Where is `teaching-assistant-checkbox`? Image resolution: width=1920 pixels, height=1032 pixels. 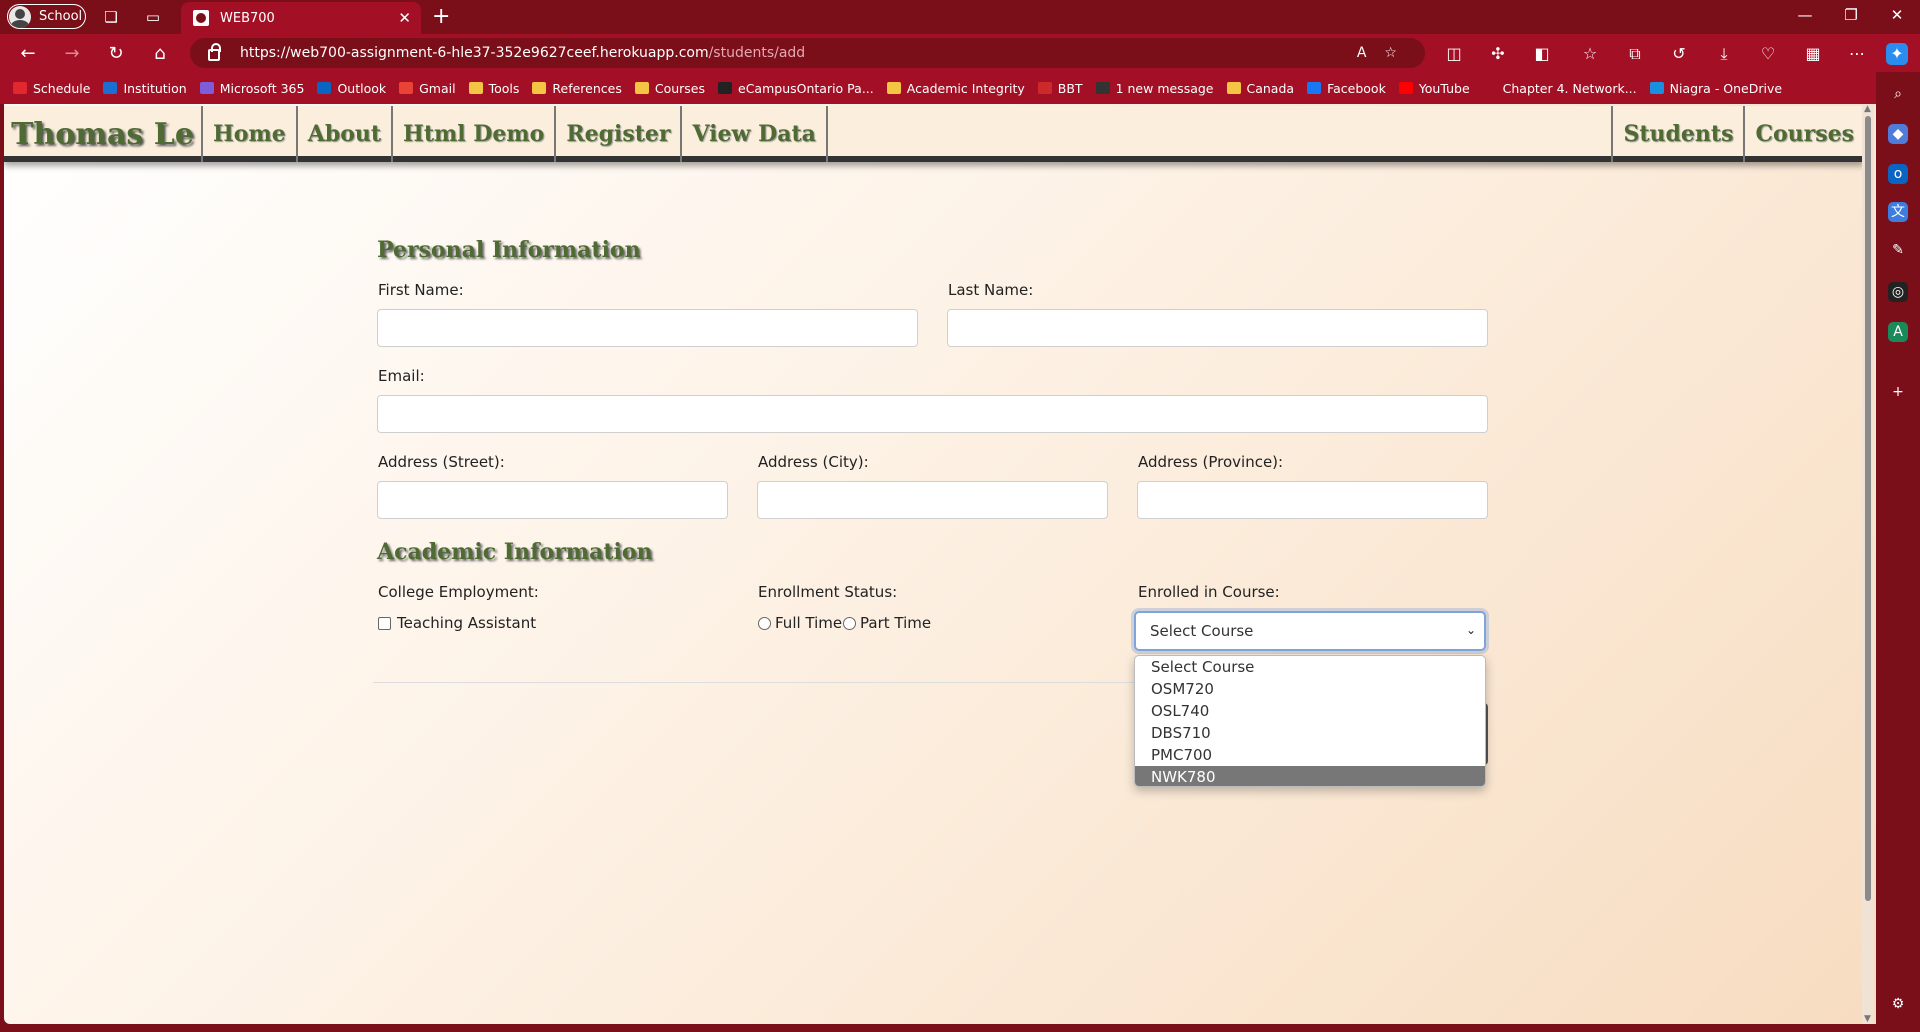
teaching-assistant-checkbox is located at coordinates (384, 623).